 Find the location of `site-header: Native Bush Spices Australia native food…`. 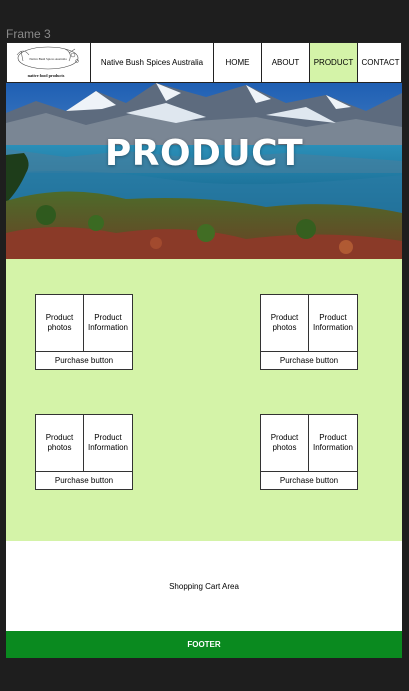

site-header: Native Bush Spices Australia native food… is located at coordinates (204, 62).